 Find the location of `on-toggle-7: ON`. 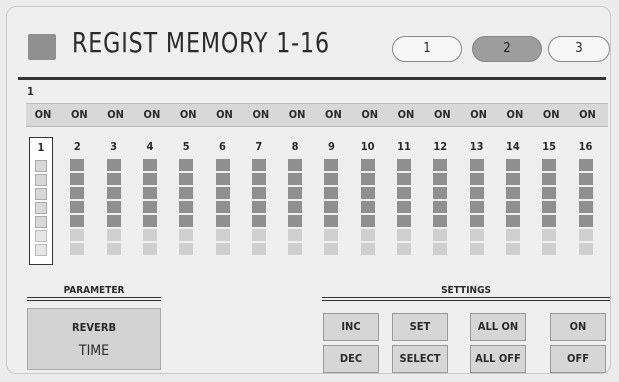

on-toggle-7: ON is located at coordinates (261, 115).